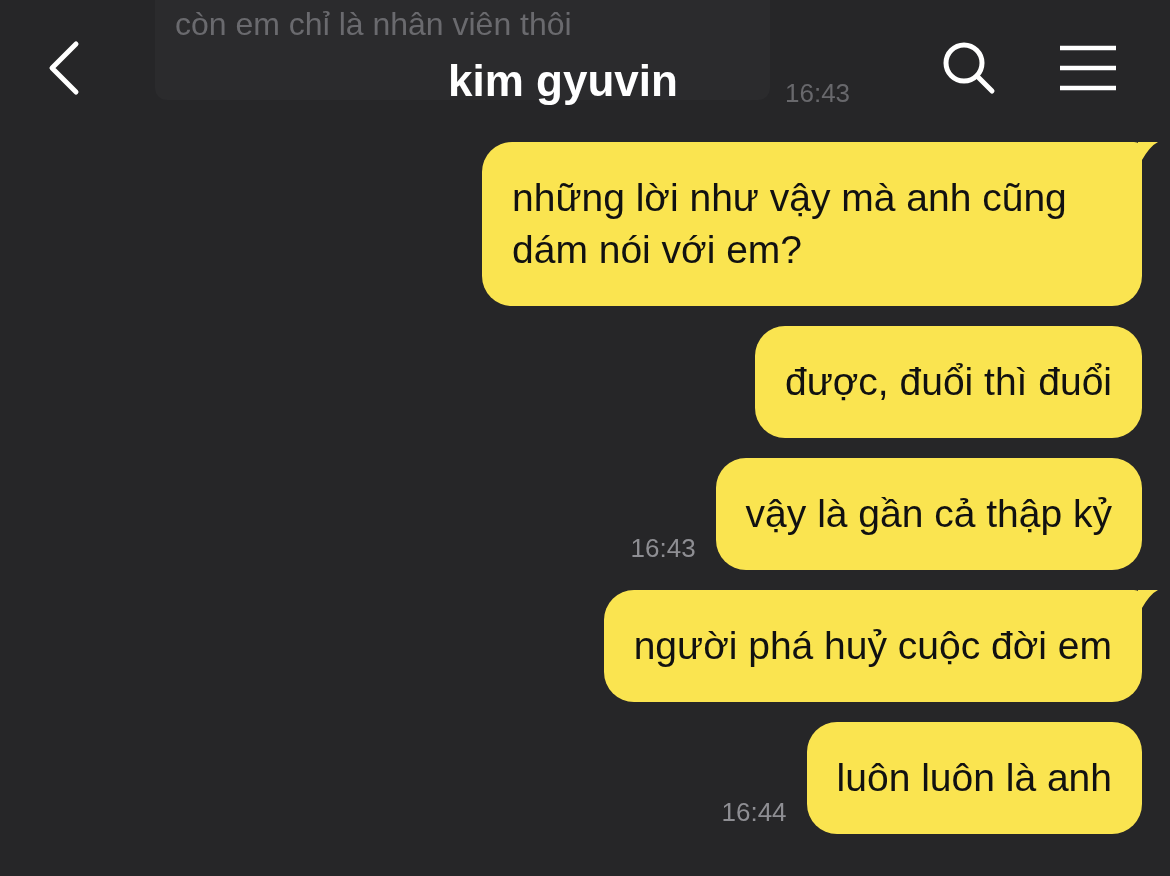 This screenshot has width=1170, height=876. What do you see at coordinates (754, 812) in the screenshot?
I see `message-timestamp: 16:44` at bounding box center [754, 812].